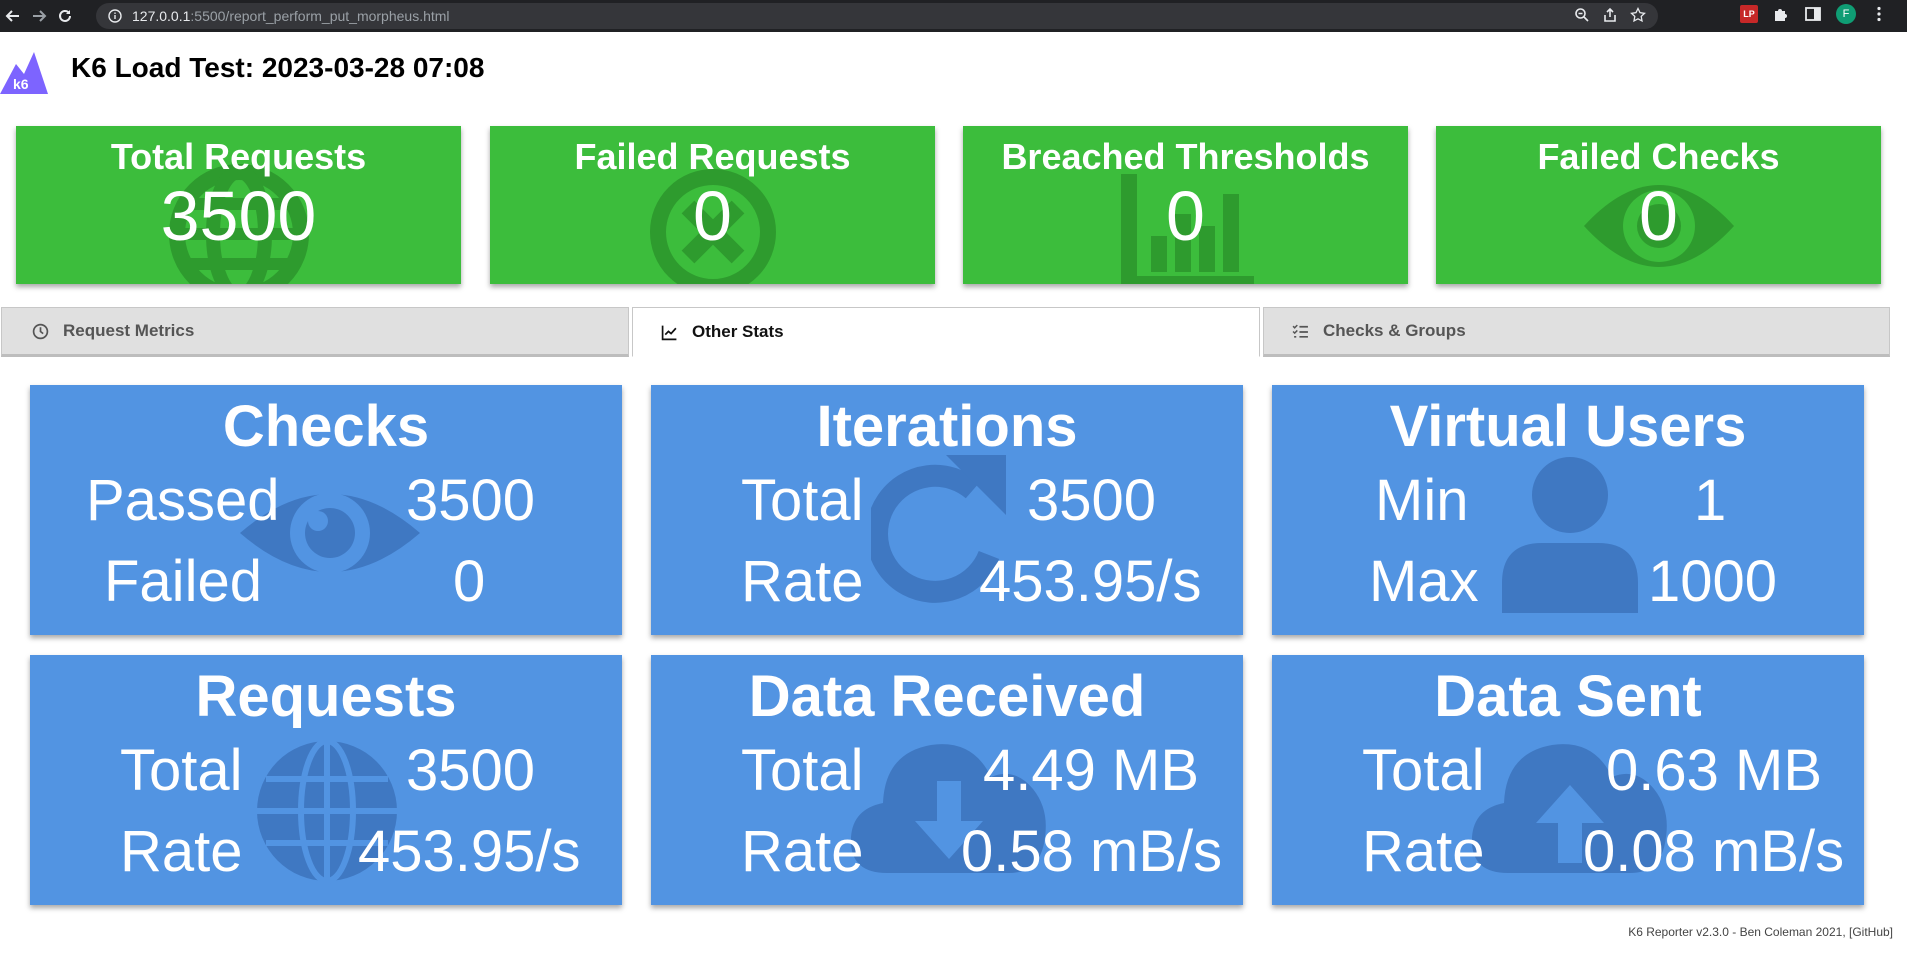  I want to click on forward-arrow-icon, so click(40, 16).